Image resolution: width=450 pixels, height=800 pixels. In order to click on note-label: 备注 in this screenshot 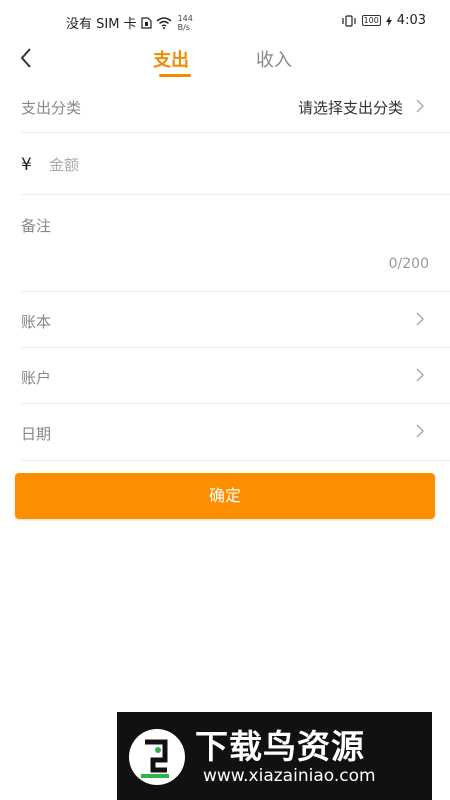, I will do `click(36, 226)`.